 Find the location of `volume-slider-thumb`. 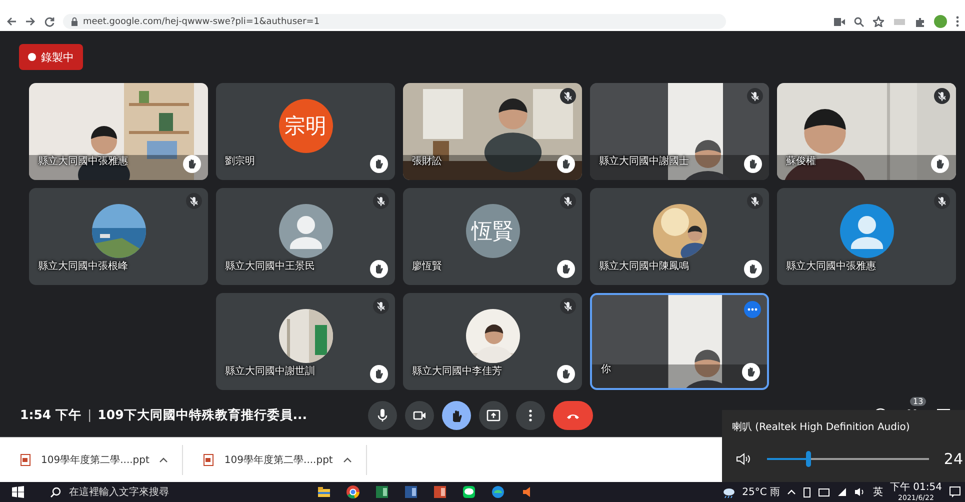

volume-slider-thumb is located at coordinates (808, 459).